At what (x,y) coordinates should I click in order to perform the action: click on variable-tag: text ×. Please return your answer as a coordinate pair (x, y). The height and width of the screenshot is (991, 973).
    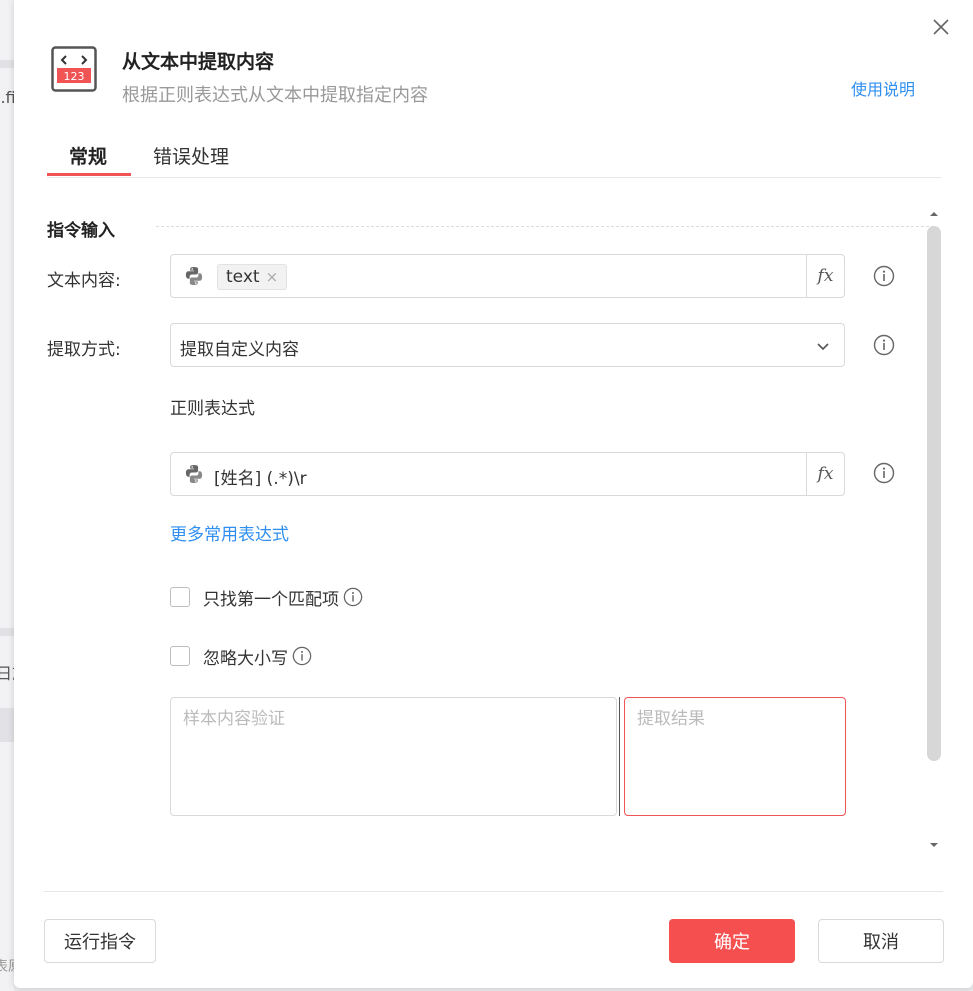
    Looking at the image, I should click on (252, 277).